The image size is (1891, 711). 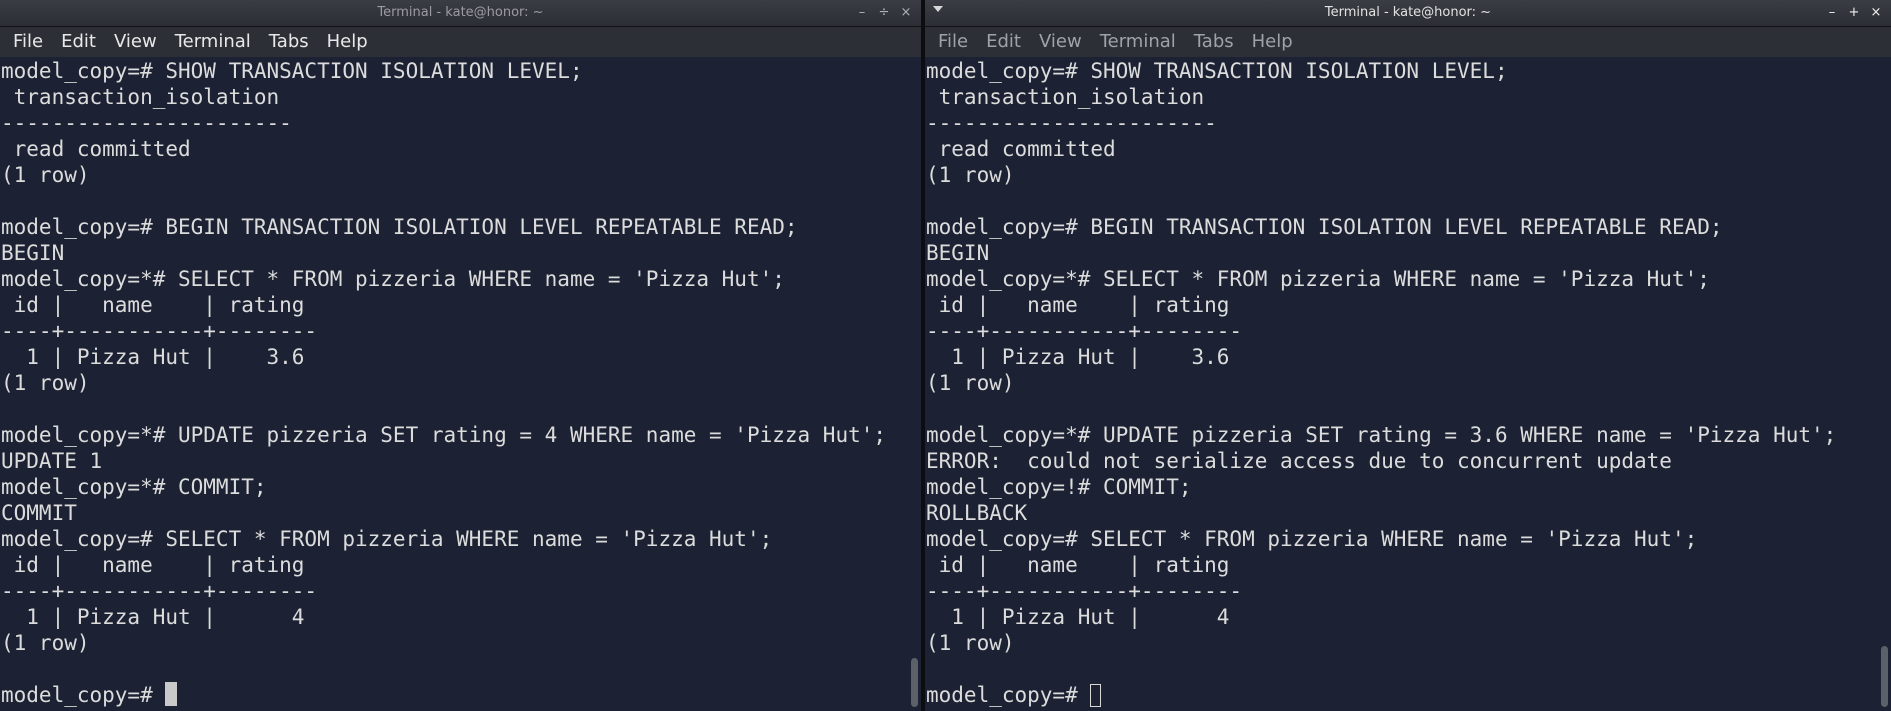 I want to click on menubar-left: File Edit View Terminal Tabs Help, so click(x=460, y=42).